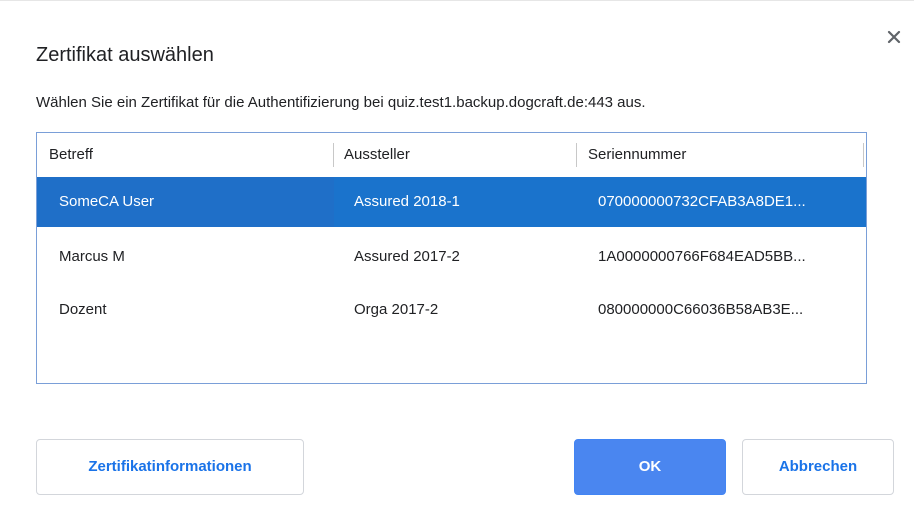  I want to click on close-icon, so click(894, 37).